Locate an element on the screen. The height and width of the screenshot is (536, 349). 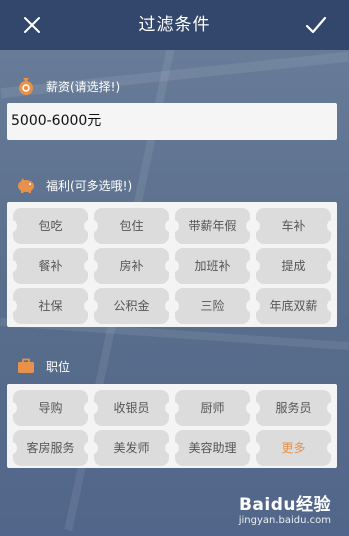
benefit-chip: 提成 is located at coordinates (293, 266).